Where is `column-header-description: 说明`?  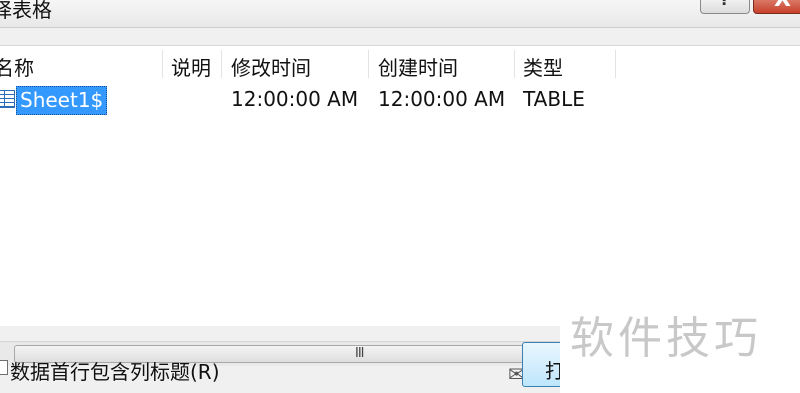 column-header-description: 说明 is located at coordinates (191, 66).